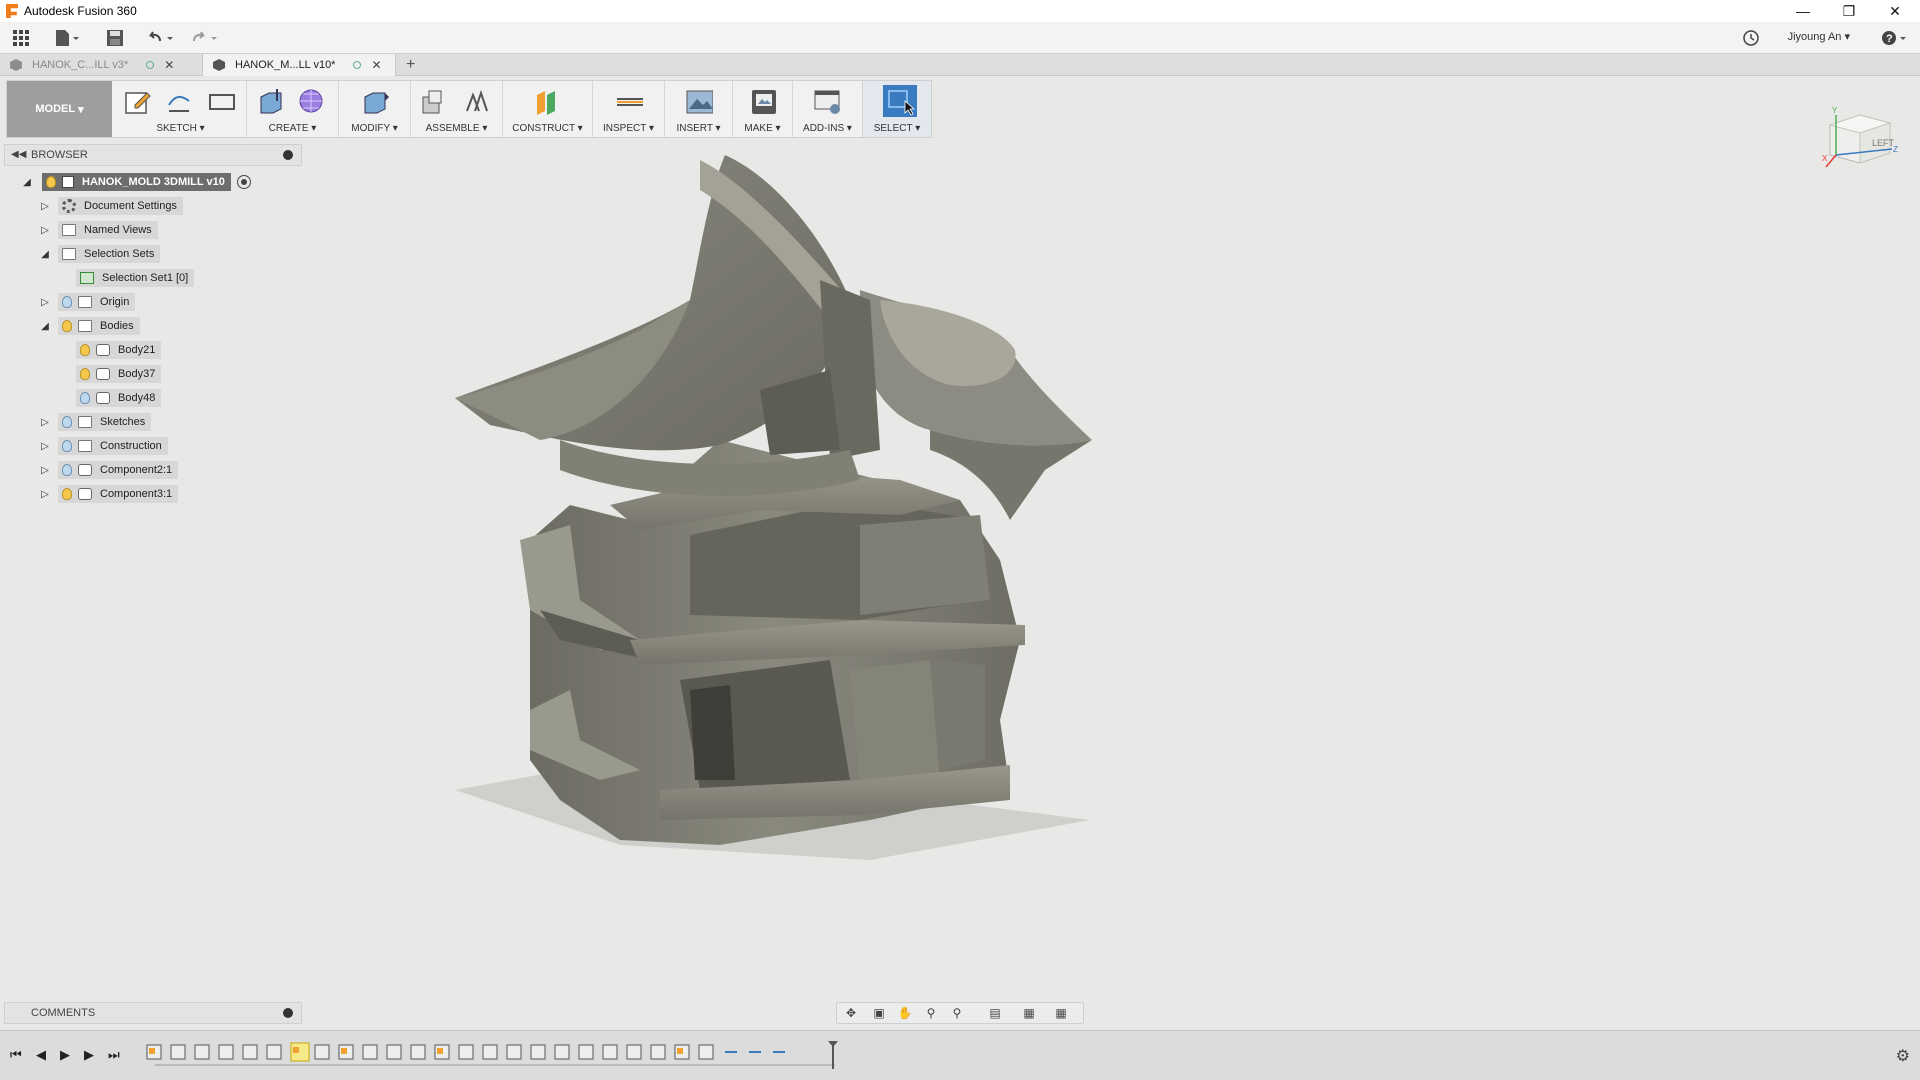 The width and height of the screenshot is (1920, 1080). Describe the element at coordinates (1751, 38) in the screenshot. I see `job-status-clock-icon` at that location.